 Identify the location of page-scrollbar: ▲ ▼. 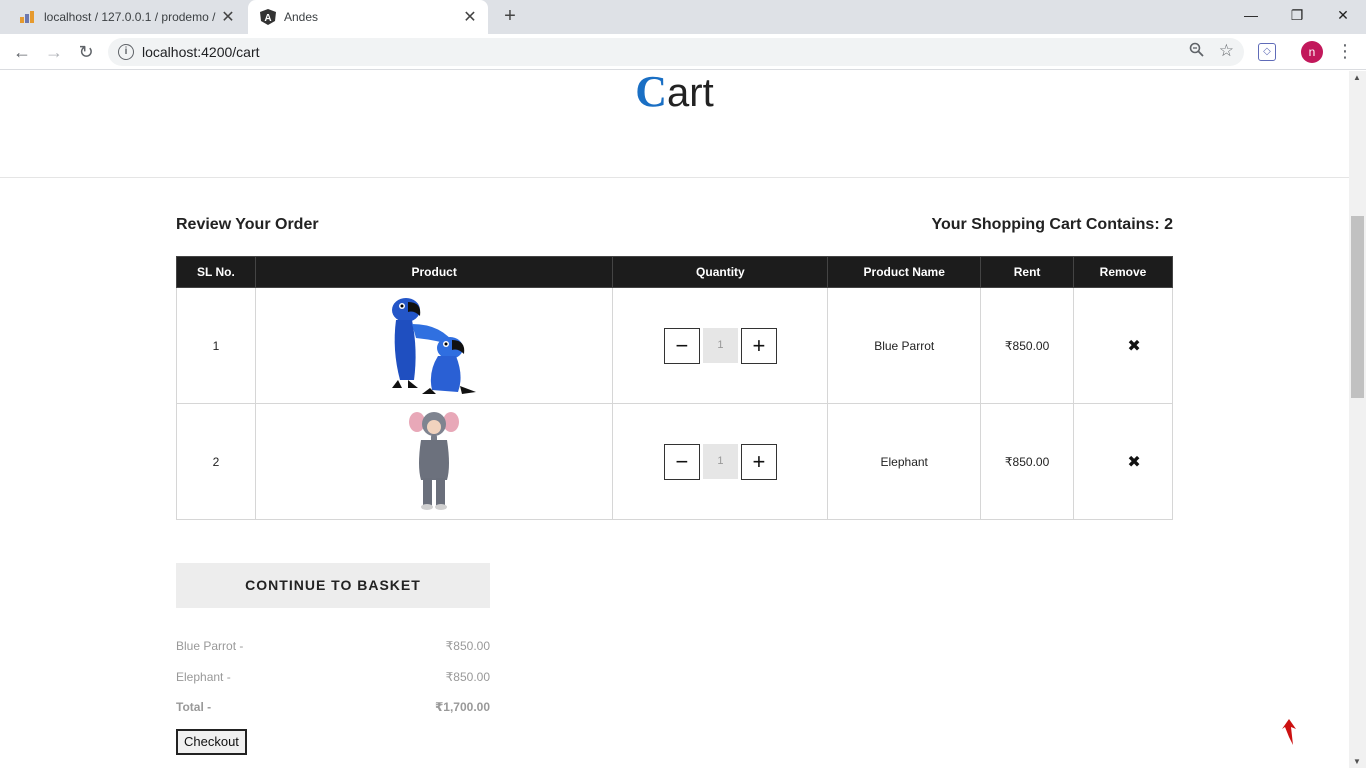
(1357, 419).